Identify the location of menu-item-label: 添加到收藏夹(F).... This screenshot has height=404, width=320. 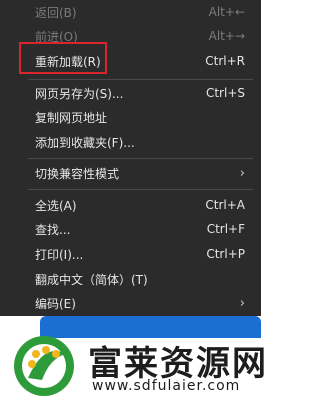
(85, 142).